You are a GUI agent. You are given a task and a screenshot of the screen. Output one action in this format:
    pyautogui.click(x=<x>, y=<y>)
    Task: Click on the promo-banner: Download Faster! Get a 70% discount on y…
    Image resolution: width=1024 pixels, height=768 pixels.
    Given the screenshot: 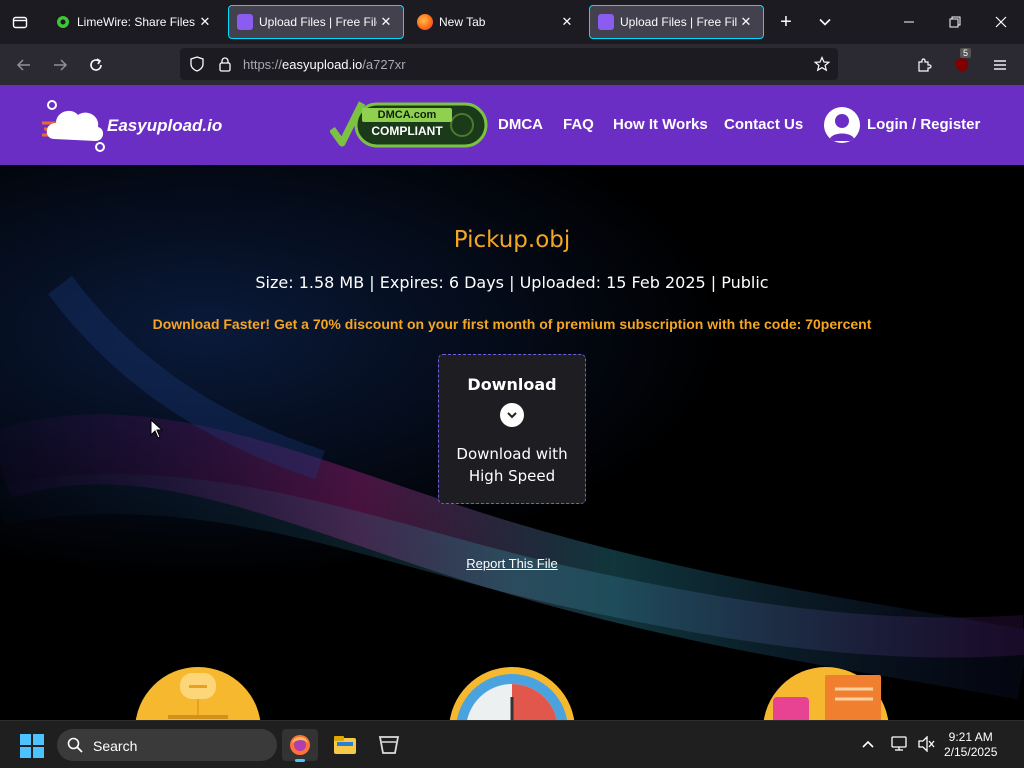 What is the action you would take?
    pyautogui.click(x=512, y=324)
    